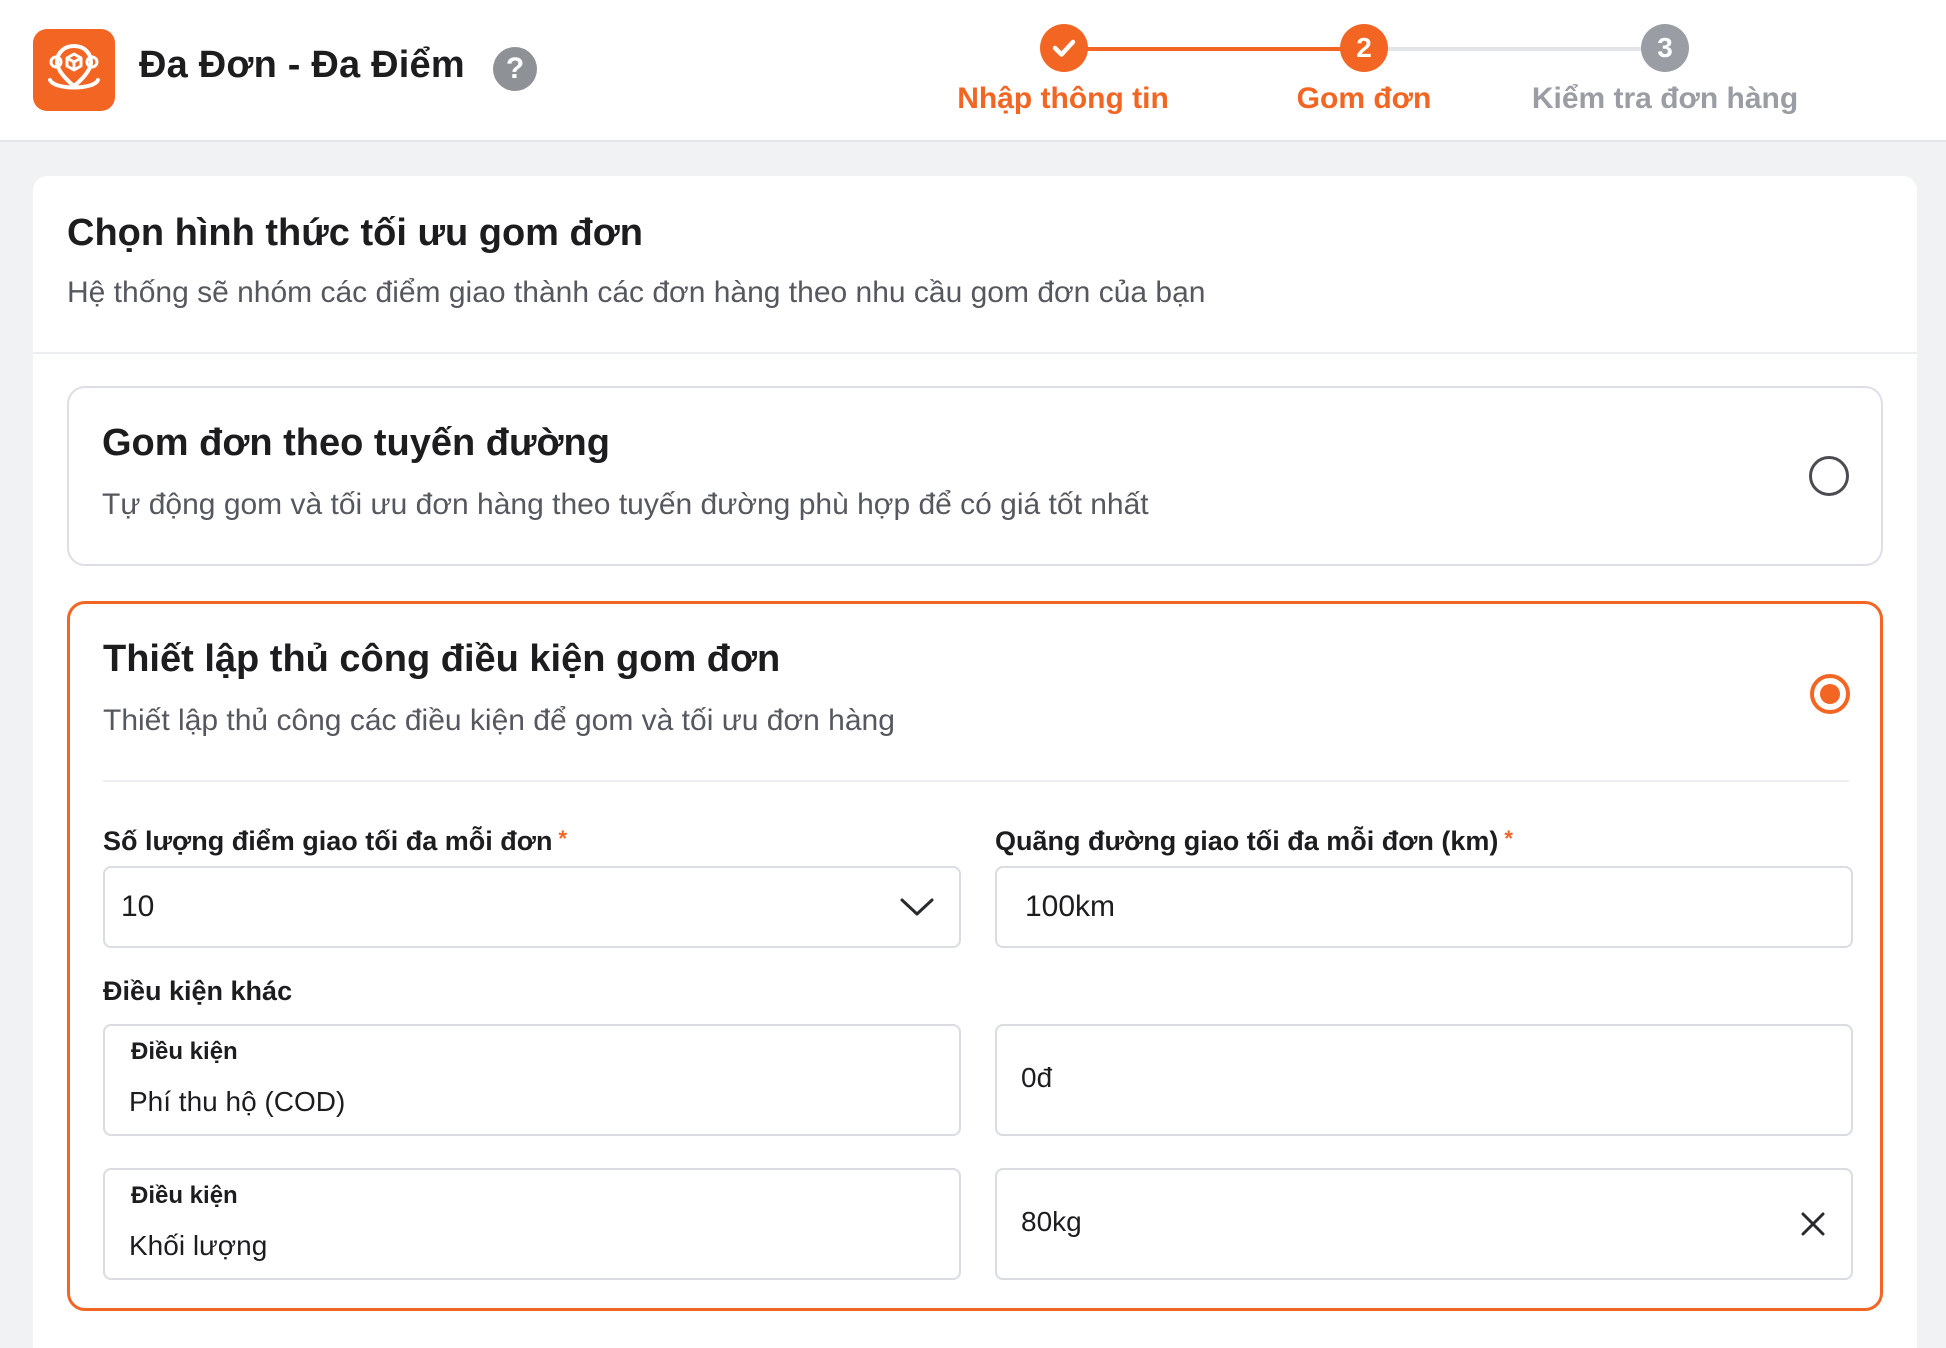  I want to click on step-3-circle: 3, so click(1665, 48).